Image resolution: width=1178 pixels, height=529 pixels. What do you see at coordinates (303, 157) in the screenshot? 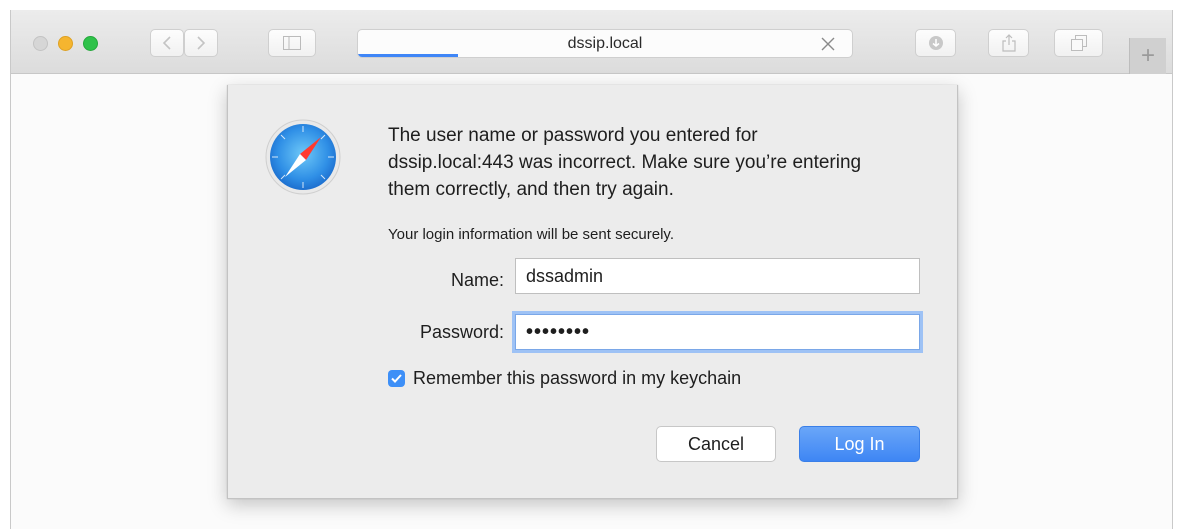
I see `safari-compass-icon` at bounding box center [303, 157].